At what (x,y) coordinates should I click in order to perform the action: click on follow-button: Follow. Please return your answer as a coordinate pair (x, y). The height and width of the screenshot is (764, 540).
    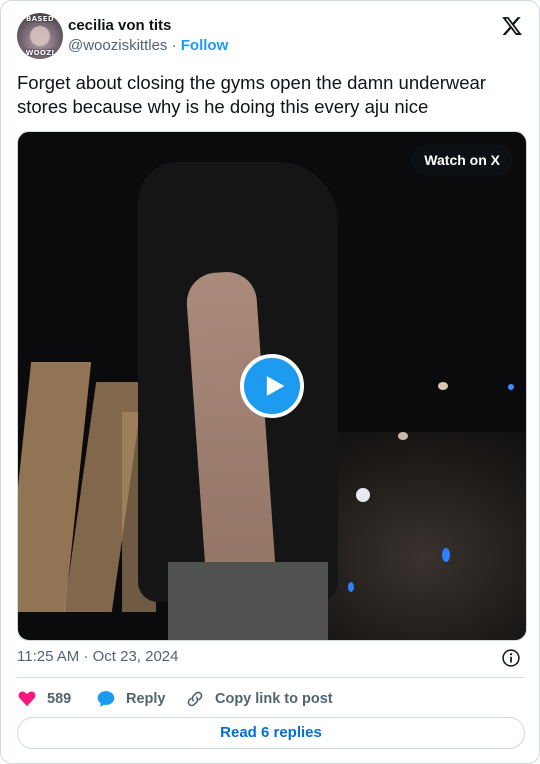
    Looking at the image, I should click on (205, 45).